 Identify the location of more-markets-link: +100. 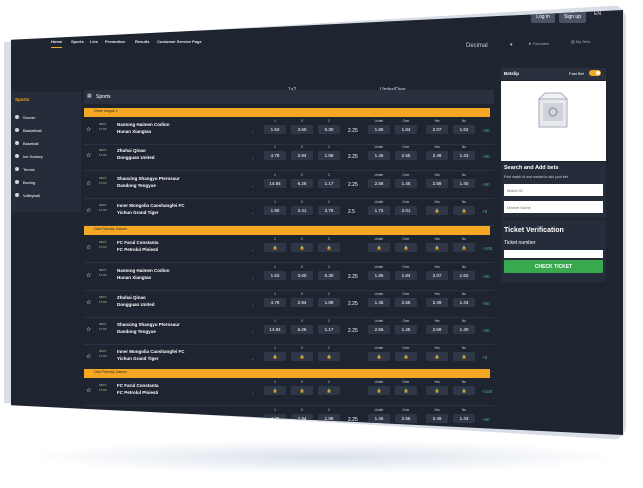
(487, 248).